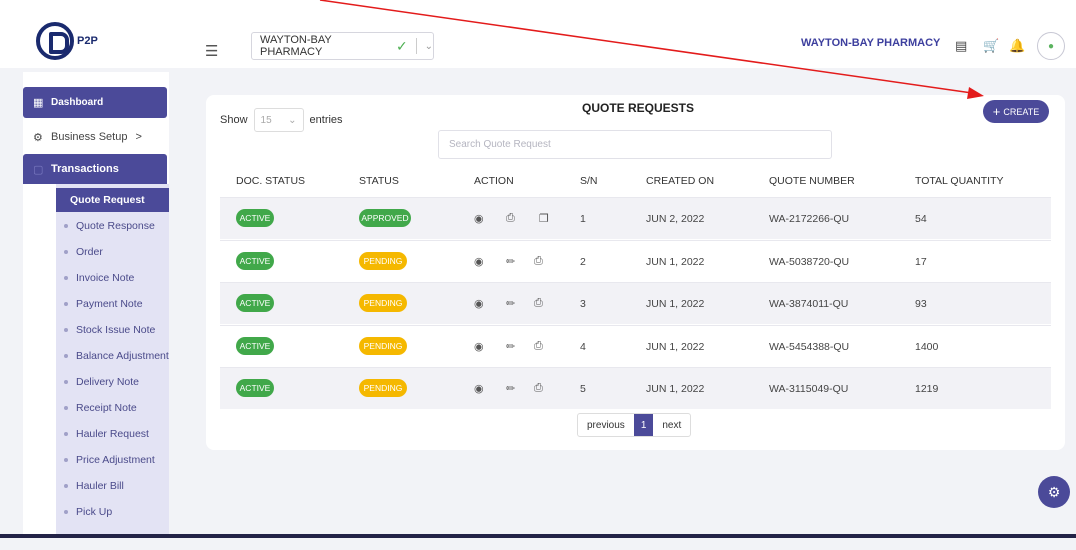 This screenshot has width=1076, height=550. What do you see at coordinates (975, 93) in the screenshot?
I see `arrow-head` at bounding box center [975, 93].